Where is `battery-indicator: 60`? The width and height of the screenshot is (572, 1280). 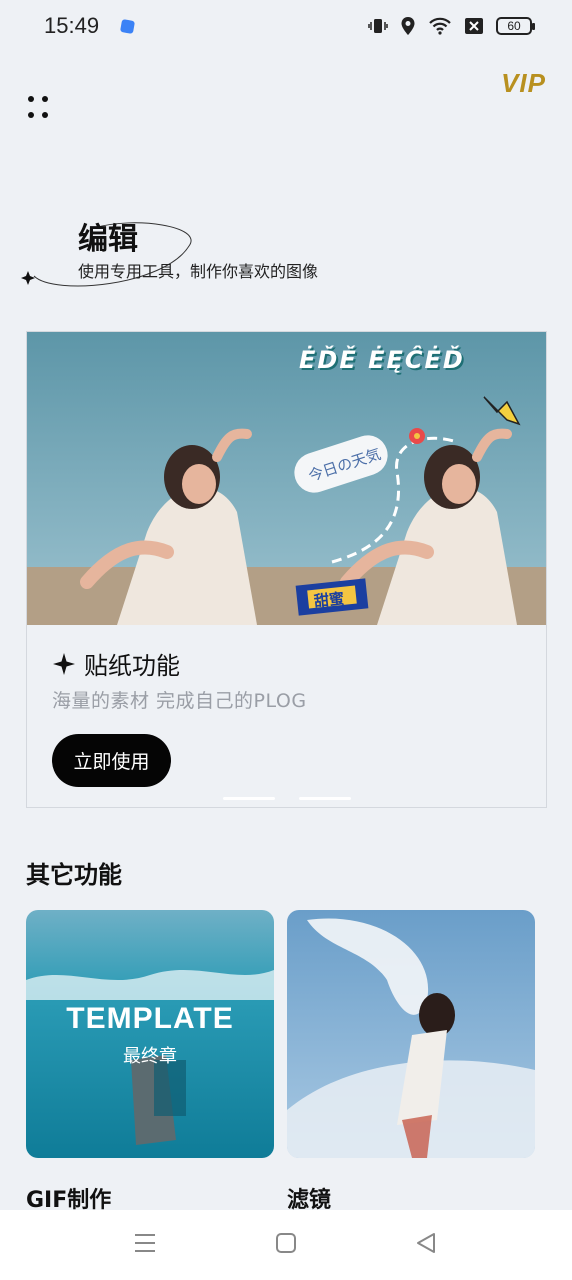
battery-indicator: 60 is located at coordinates (515, 26).